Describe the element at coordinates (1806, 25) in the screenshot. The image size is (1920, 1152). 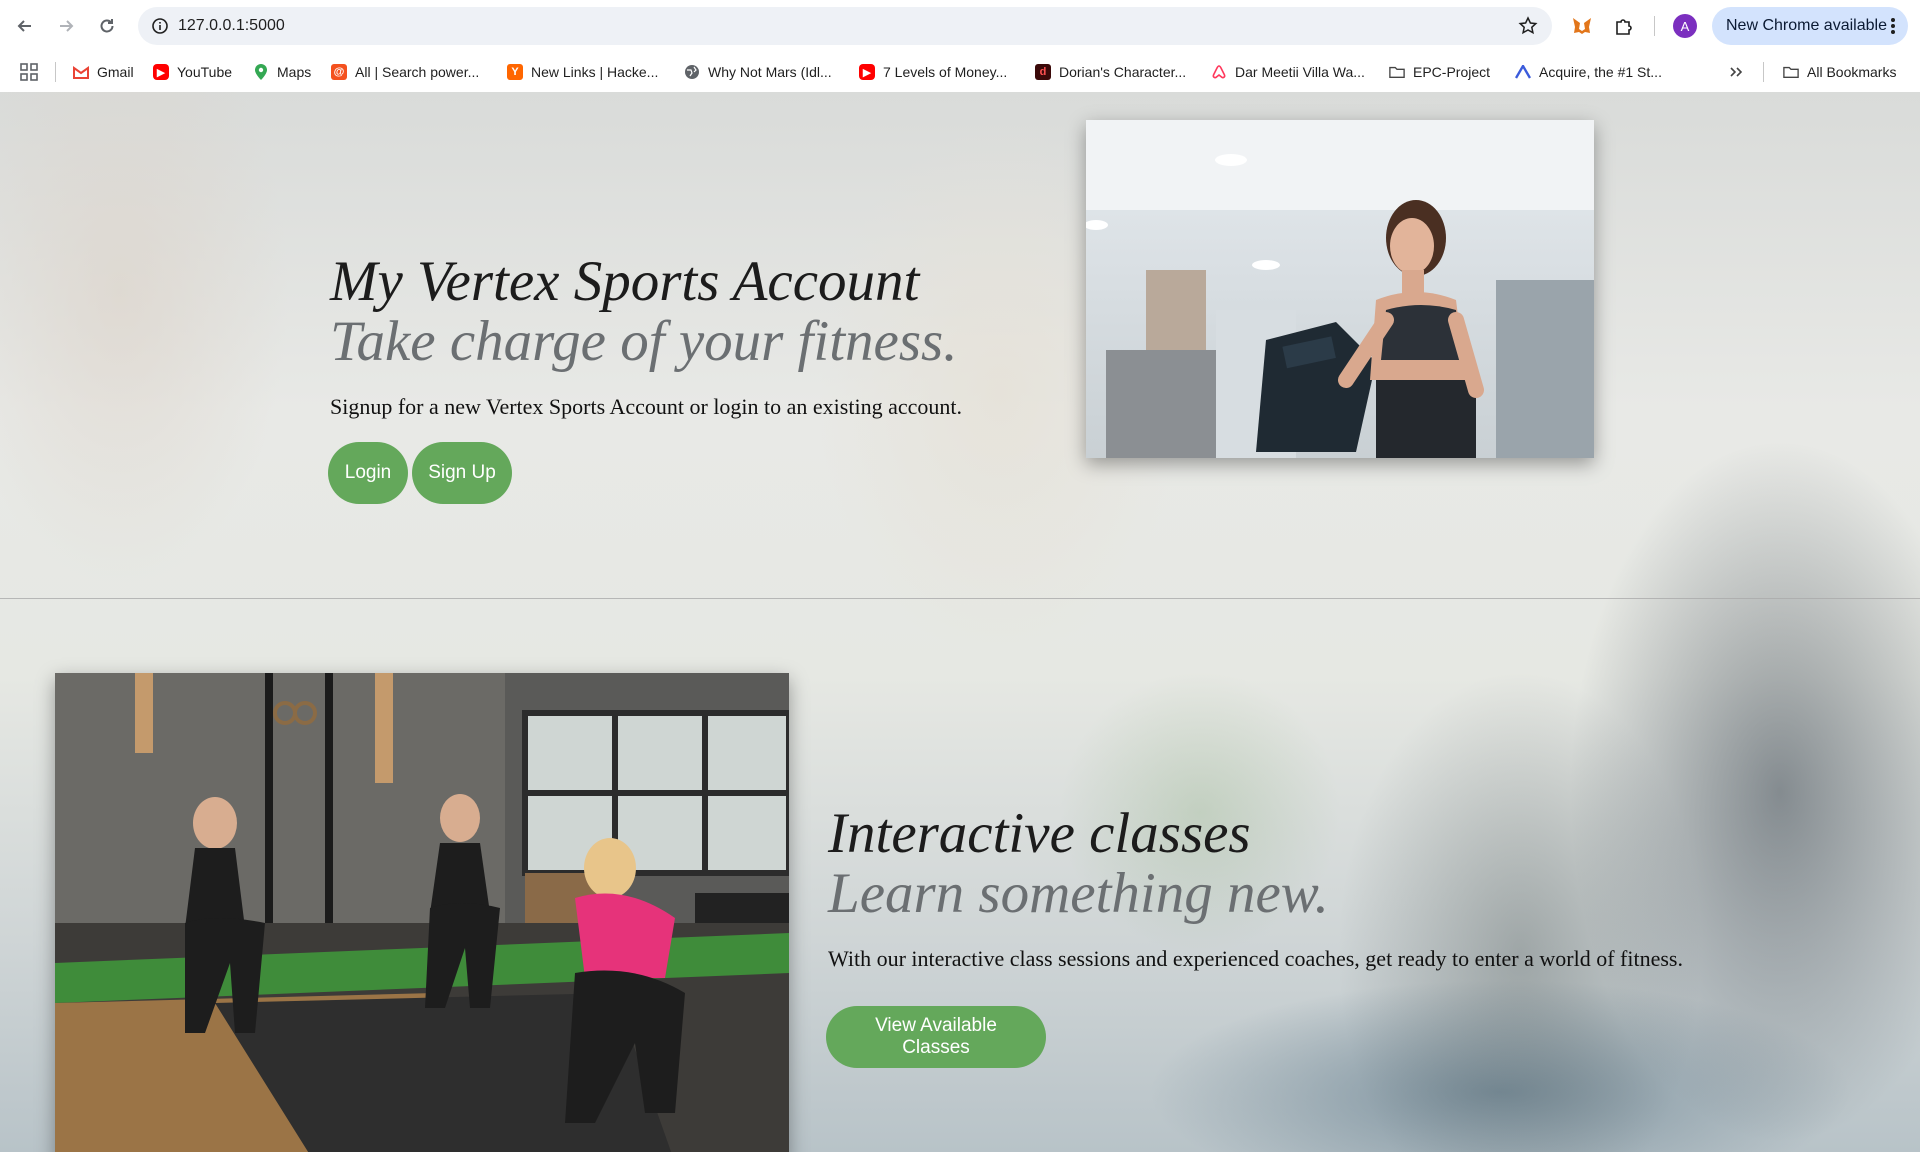
I see `chrome-update-label: New Chrome available` at that location.